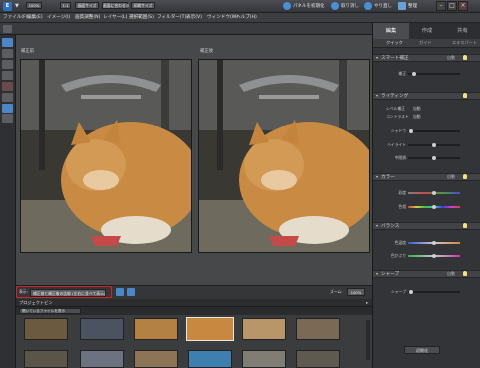 This screenshot has height=368, width=480. I want to click on subtab-guided: ガイド, so click(425, 43).